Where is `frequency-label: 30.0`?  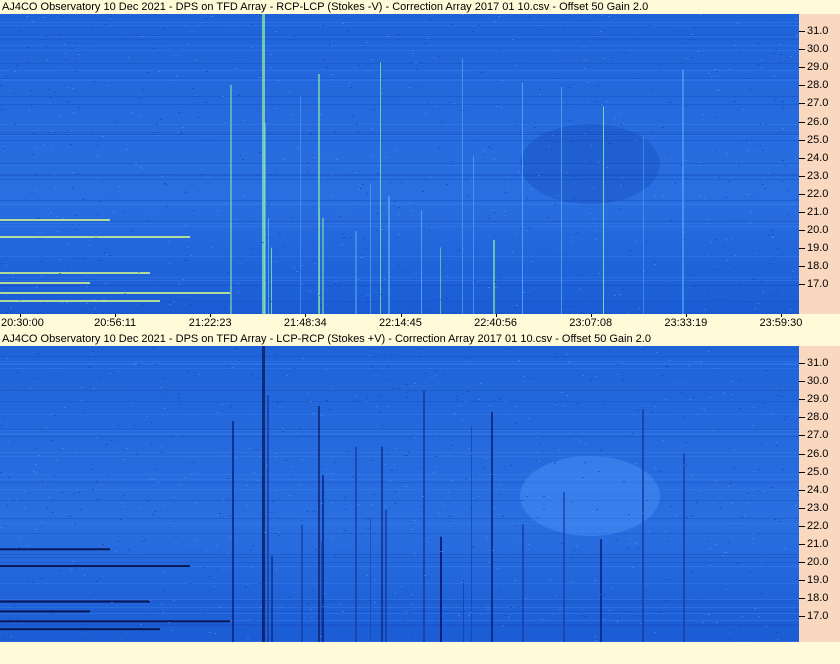
frequency-label: 30.0 is located at coordinates (818, 381).